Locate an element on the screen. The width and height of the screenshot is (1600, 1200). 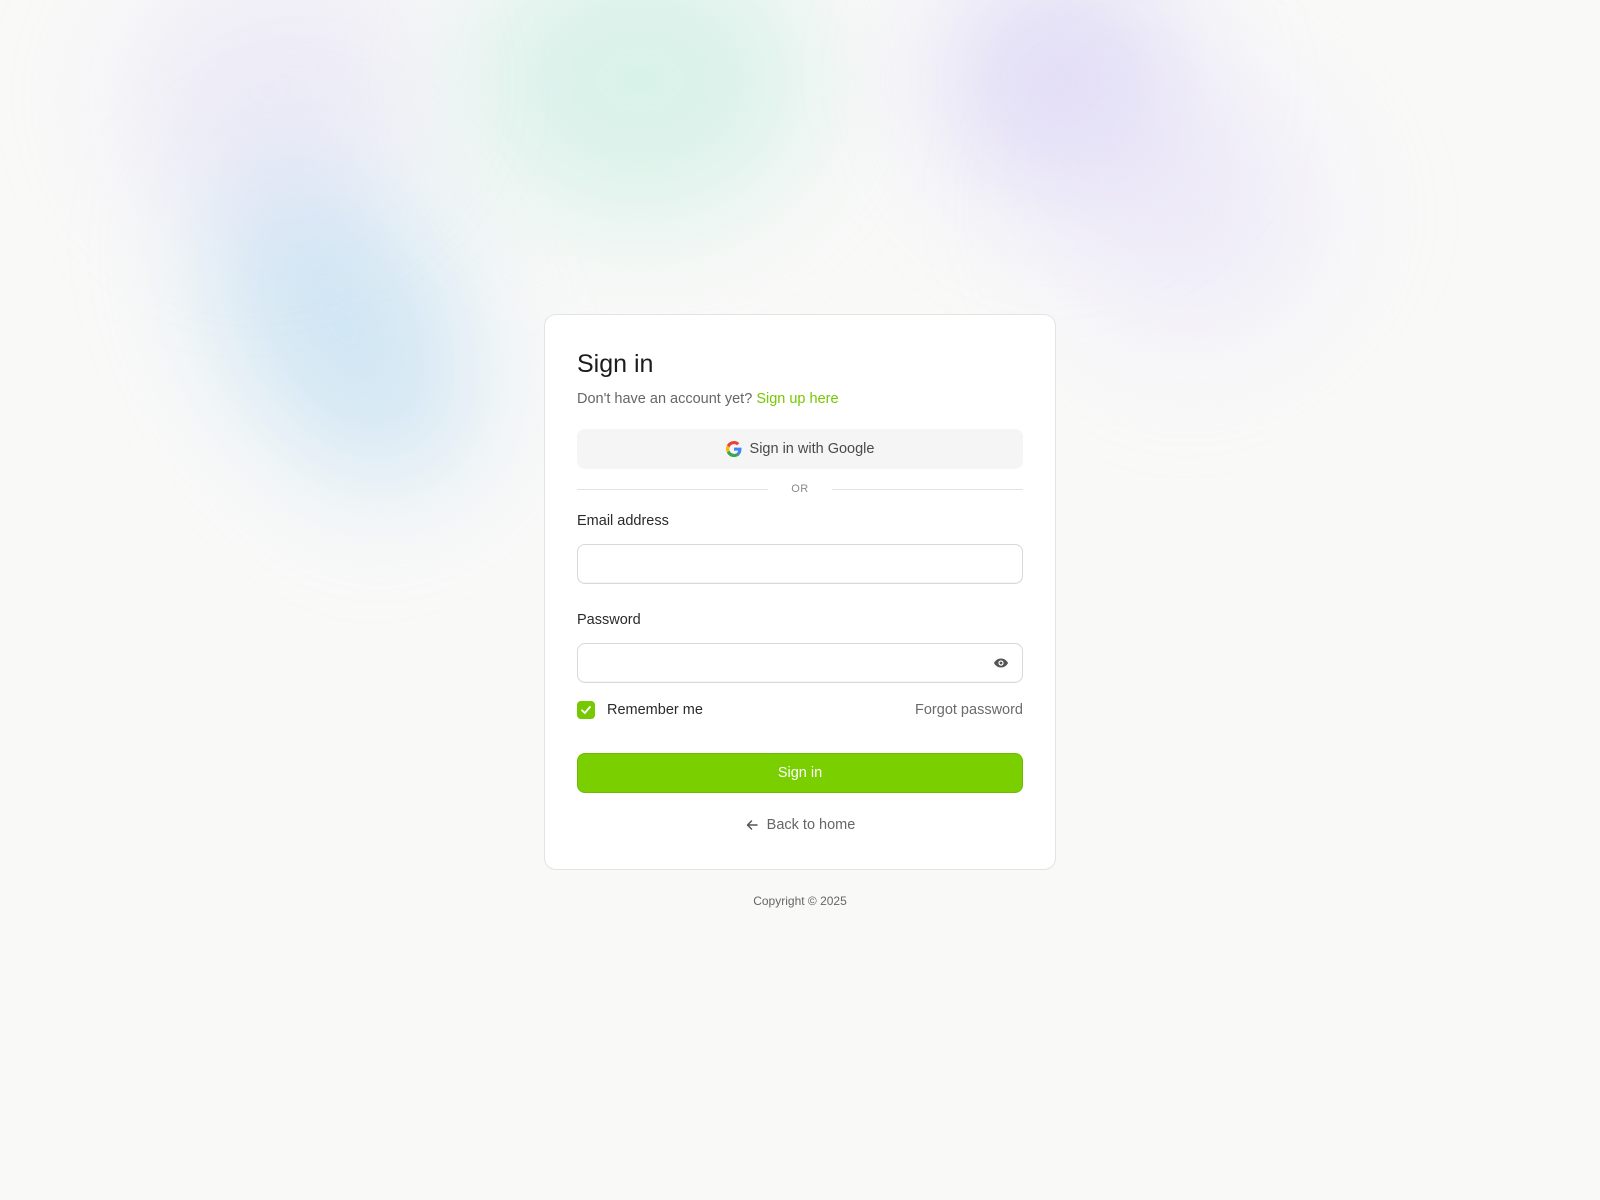
or-divider: OR is located at coordinates (800, 489).